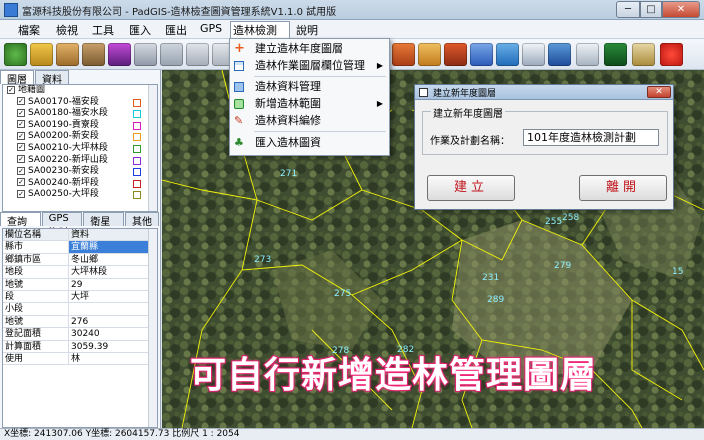 The width and height of the screenshot is (704, 440). I want to click on layer-item: ✓ SA00180-福安水段, so click(80, 114).